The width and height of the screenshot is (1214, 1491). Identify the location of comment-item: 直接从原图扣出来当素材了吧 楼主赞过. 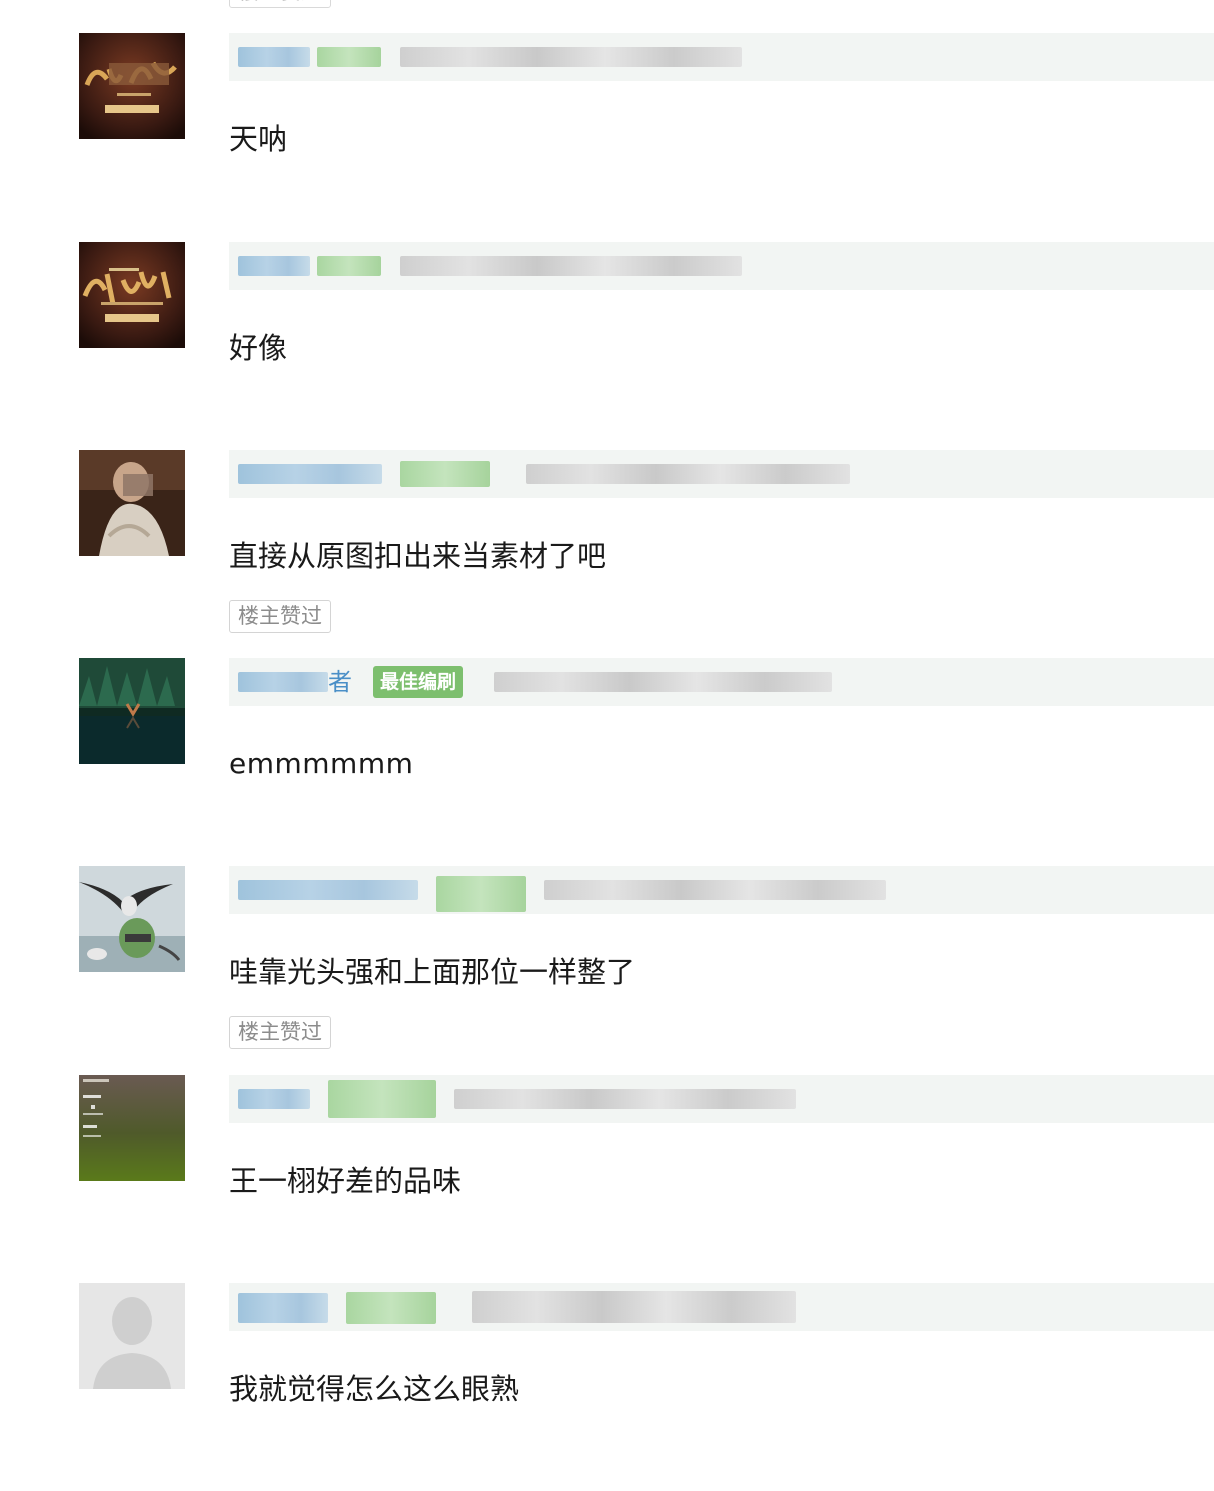
(607, 554).